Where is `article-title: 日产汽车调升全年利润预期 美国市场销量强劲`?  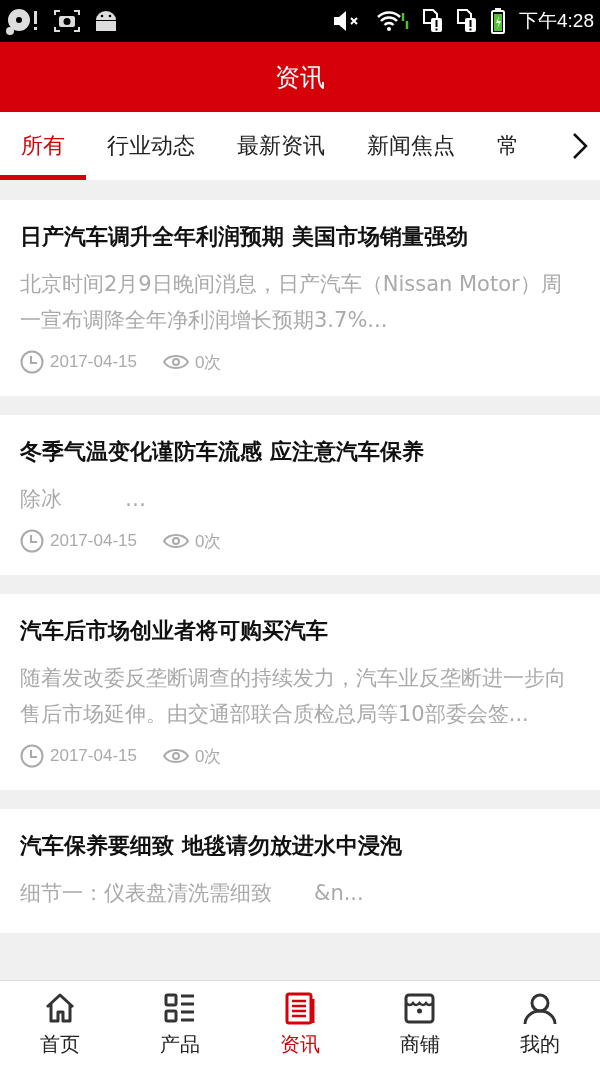
article-title: 日产汽车调升全年利润预期 美国市场销量强劲 is located at coordinates (244, 237).